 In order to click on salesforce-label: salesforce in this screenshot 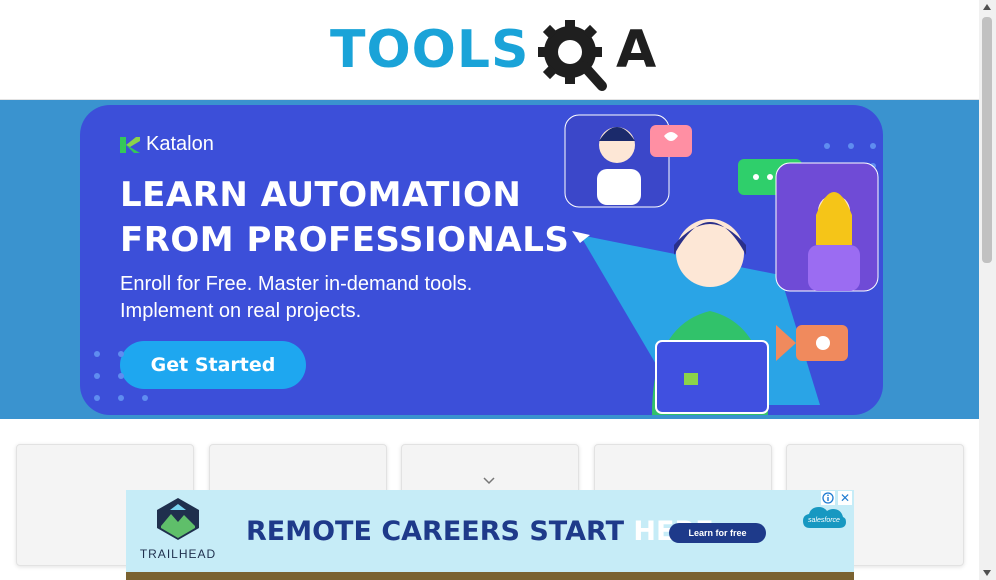, I will do `click(824, 520)`.